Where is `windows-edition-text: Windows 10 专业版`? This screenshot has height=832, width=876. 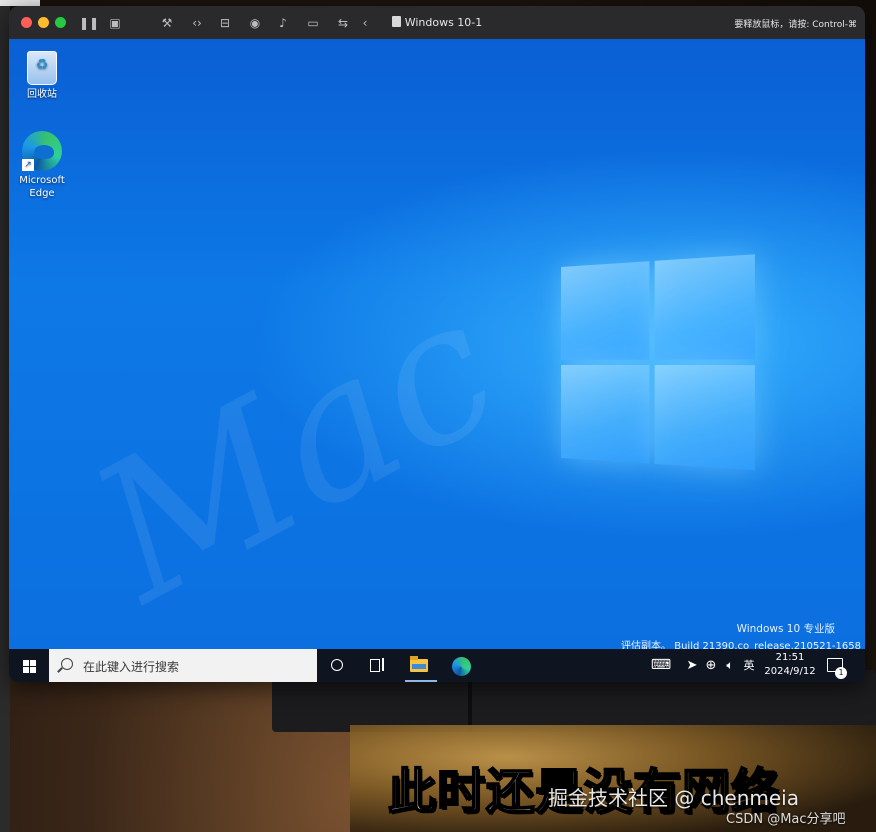
windows-edition-text: Windows 10 专业版 is located at coordinates (785, 629).